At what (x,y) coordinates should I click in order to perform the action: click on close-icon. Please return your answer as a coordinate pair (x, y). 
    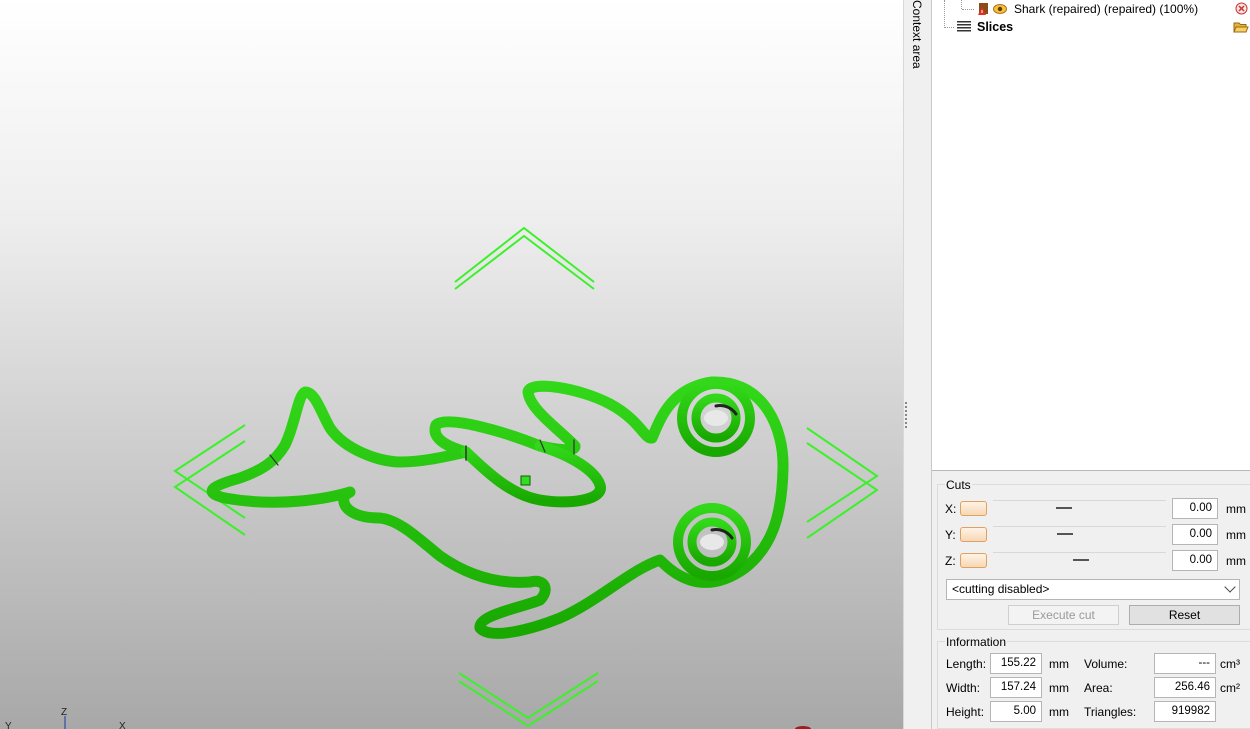
    Looking at the image, I should click on (1241, 8).